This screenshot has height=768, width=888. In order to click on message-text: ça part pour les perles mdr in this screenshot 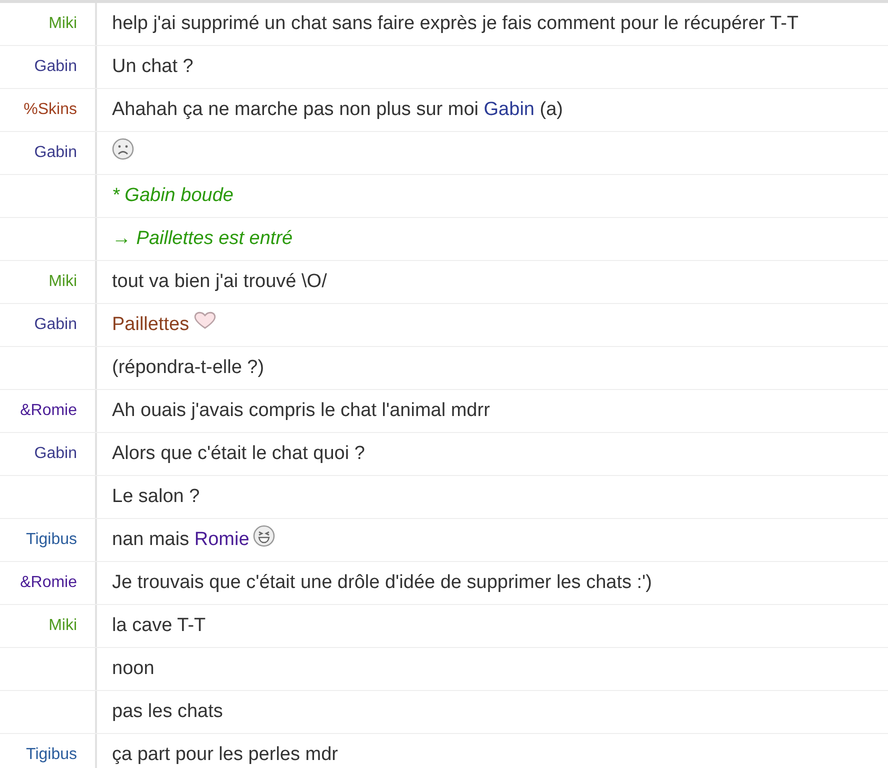, I will do `click(225, 755)`.